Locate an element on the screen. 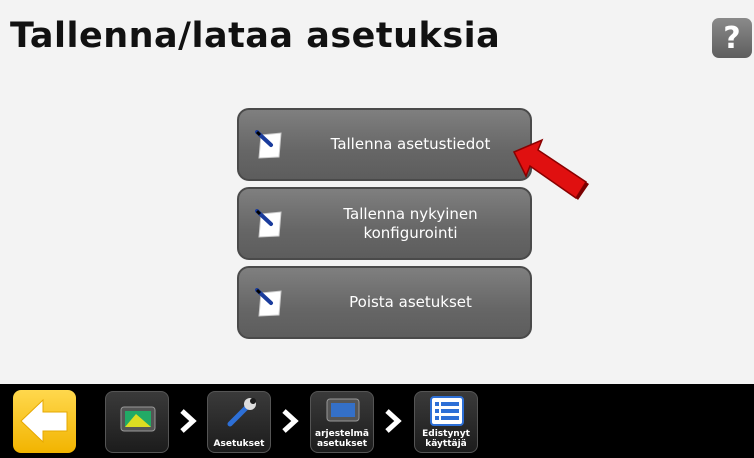  save-current-configuration-button: Tallenna nykyinen konfigurointi is located at coordinates (384, 223).